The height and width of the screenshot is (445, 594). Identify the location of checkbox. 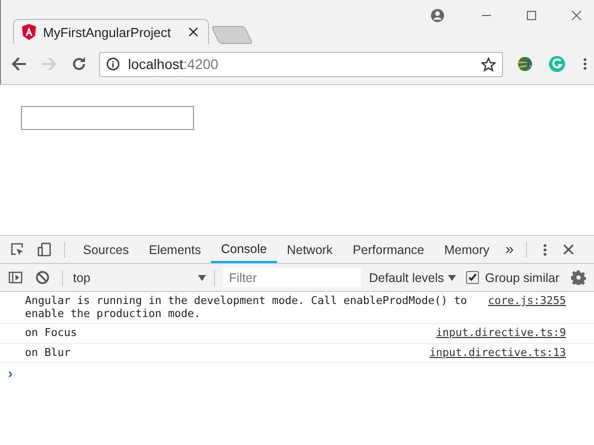
(473, 277).